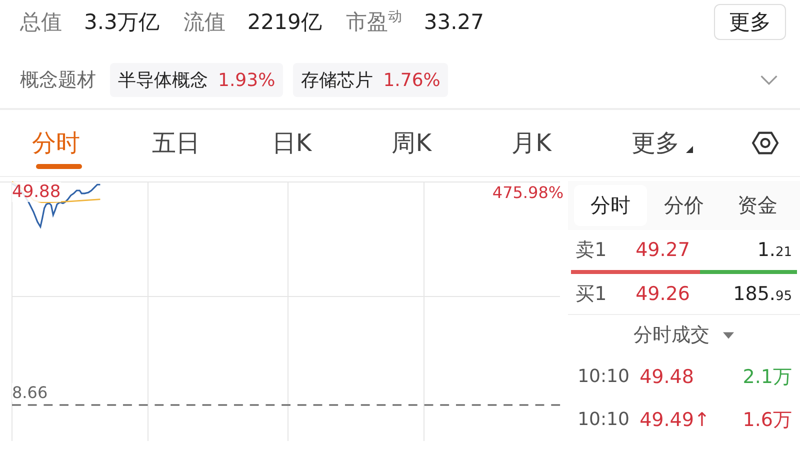 The width and height of the screenshot is (800, 450). Describe the element at coordinates (592, 250) in the screenshot. I see `order-label: 卖1` at that location.